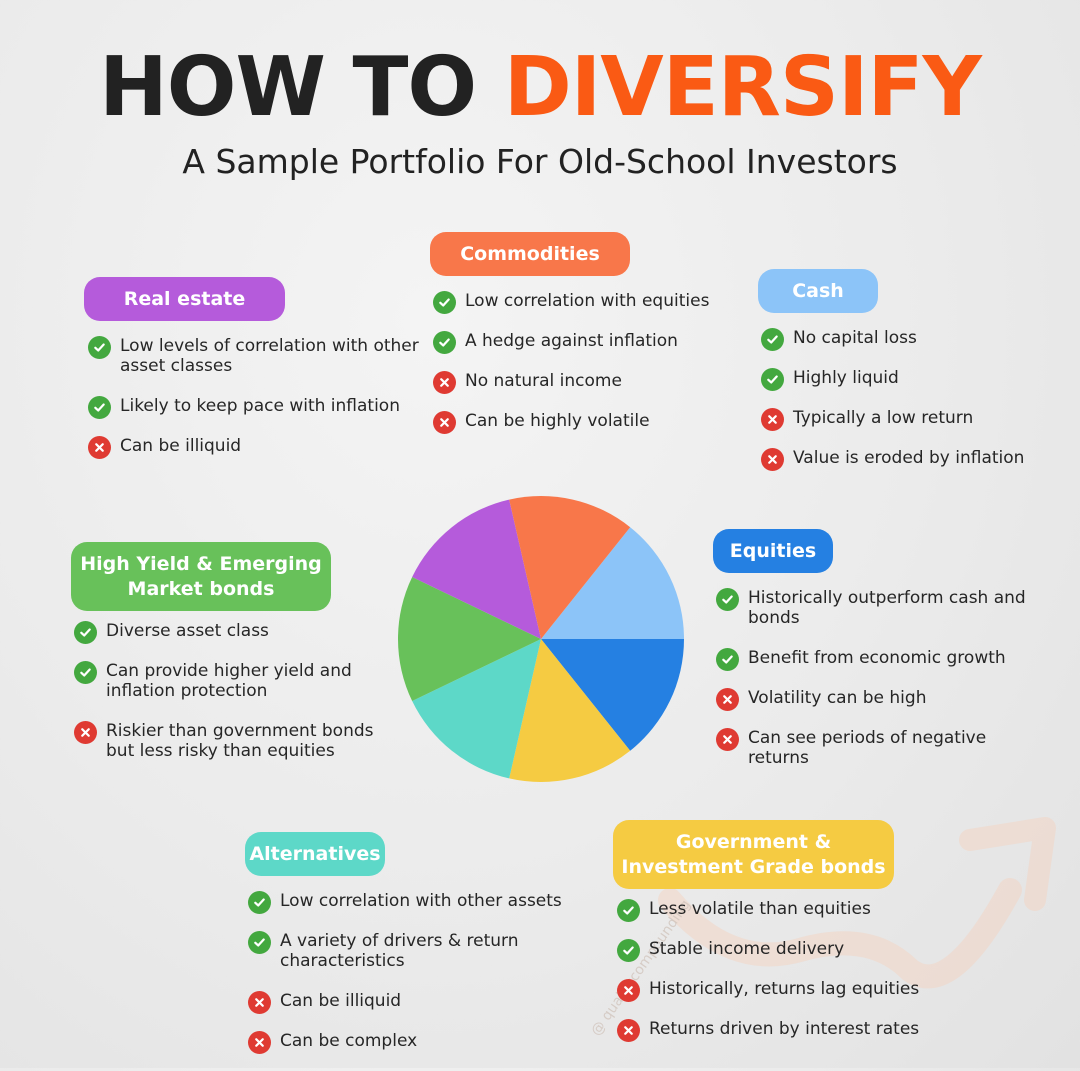  Describe the element at coordinates (543, 381) in the screenshot. I see `item-text: No natural income` at that location.